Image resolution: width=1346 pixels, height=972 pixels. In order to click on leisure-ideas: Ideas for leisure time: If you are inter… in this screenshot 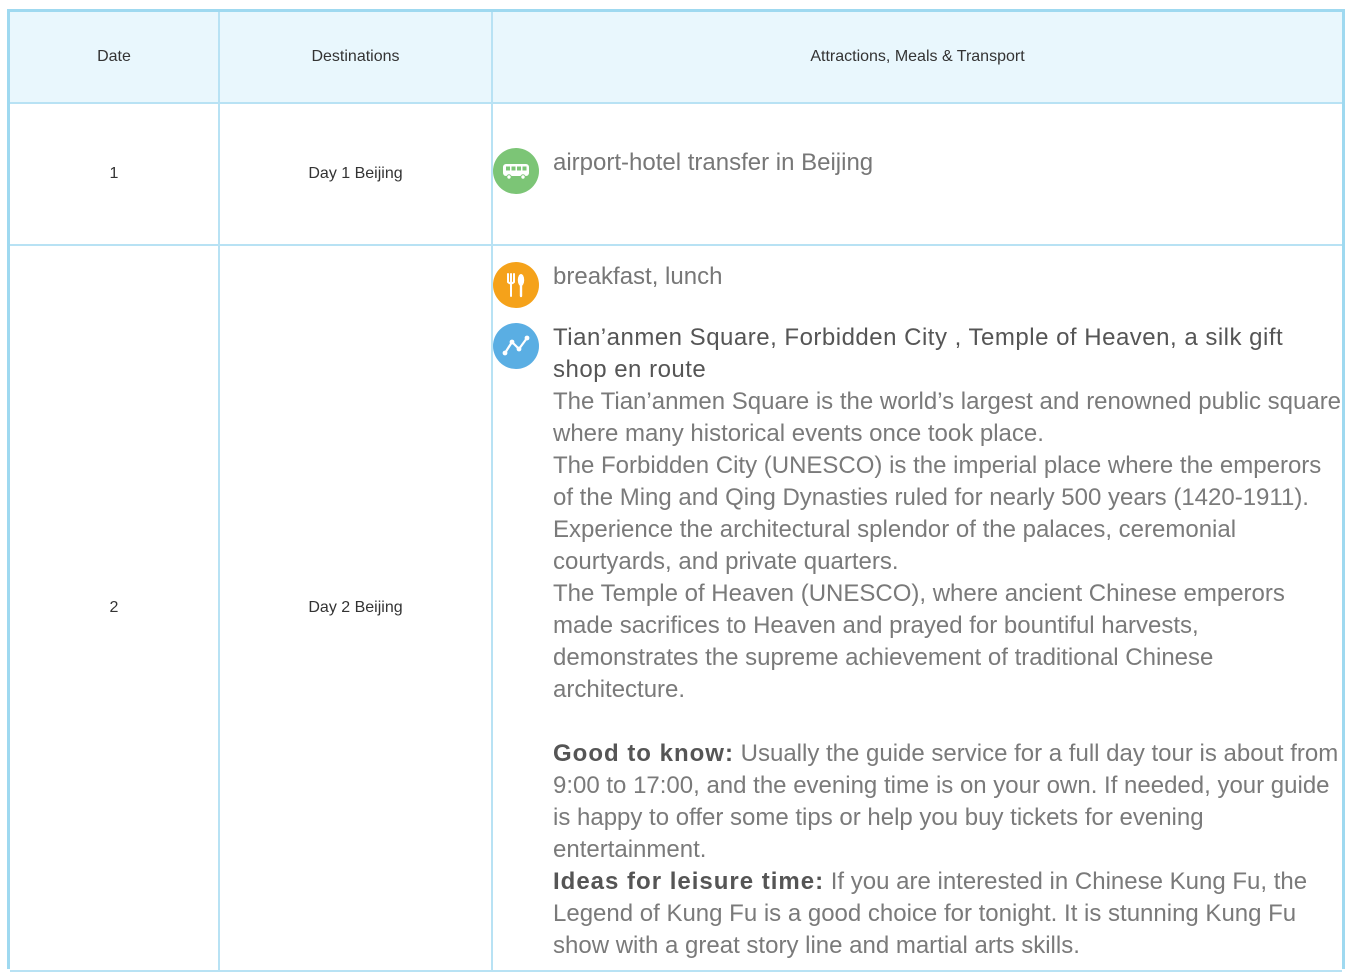, I will do `click(947, 914)`.